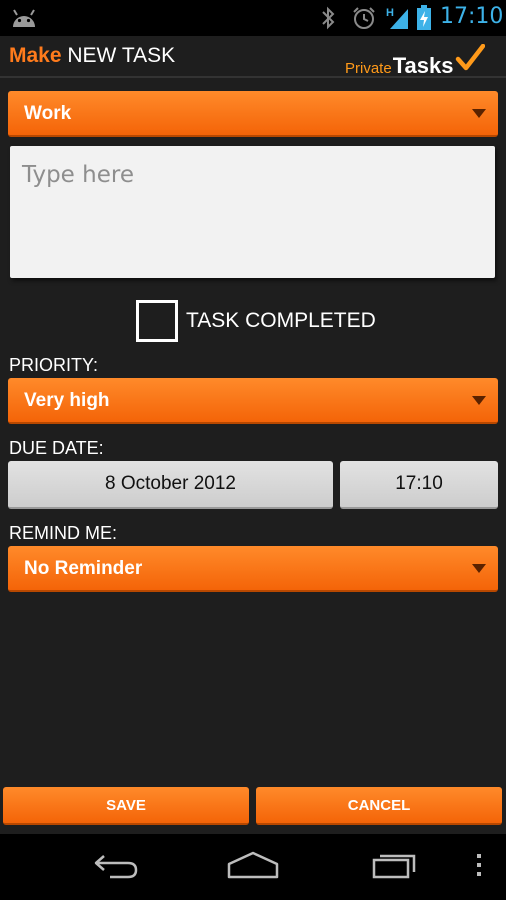  Describe the element at coordinates (399, 20) in the screenshot. I see `signal-icon: H` at that location.